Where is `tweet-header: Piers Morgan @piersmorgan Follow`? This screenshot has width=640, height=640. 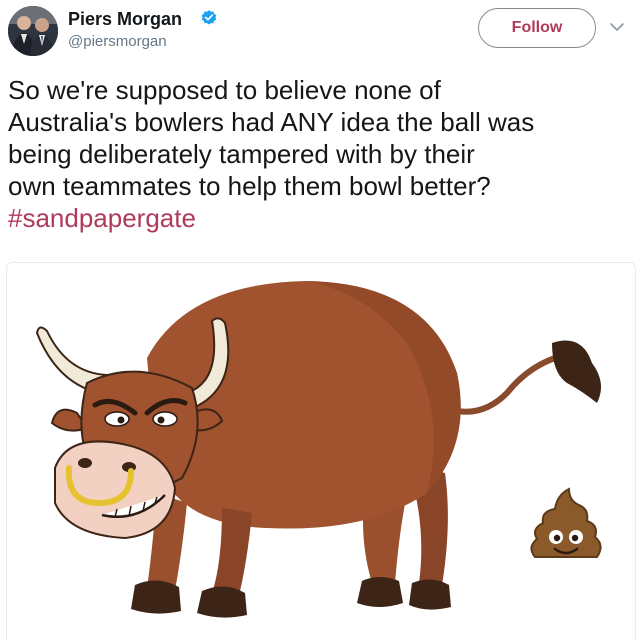
tweet-header: Piers Morgan @piersmorgan Follow is located at coordinates (320, 31).